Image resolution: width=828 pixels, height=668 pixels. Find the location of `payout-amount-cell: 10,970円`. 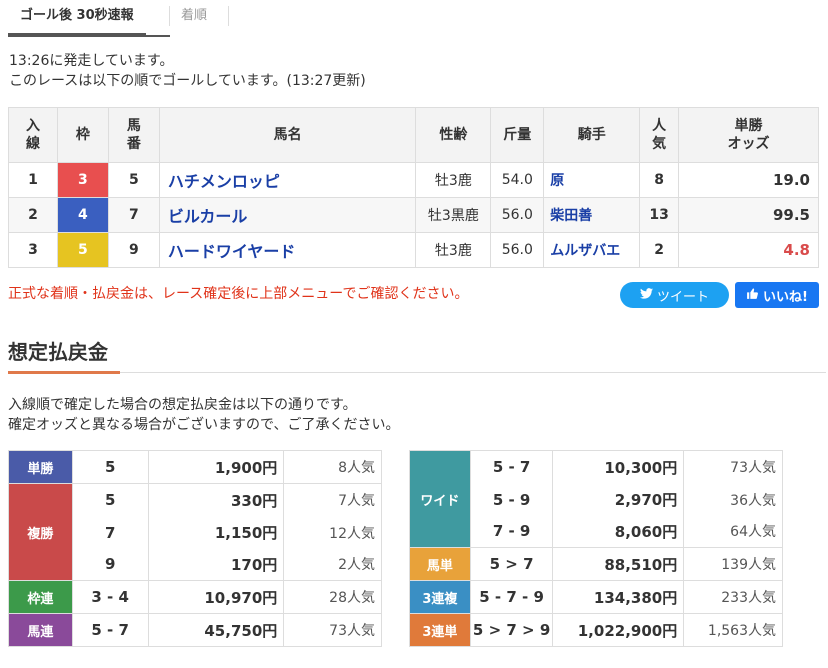

payout-amount-cell: 10,970円 is located at coordinates (216, 597).